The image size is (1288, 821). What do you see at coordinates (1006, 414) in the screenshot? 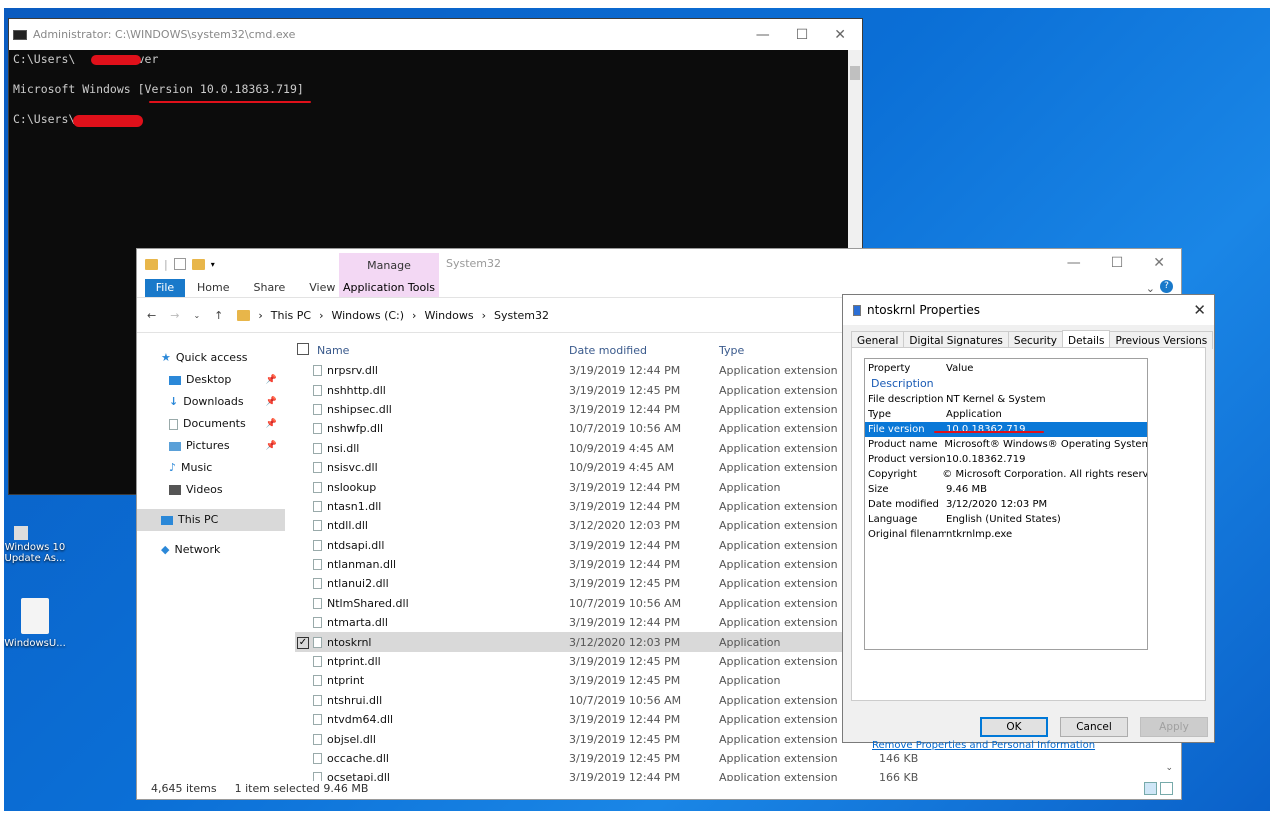
I see `property-row: Type Application` at bounding box center [1006, 414].